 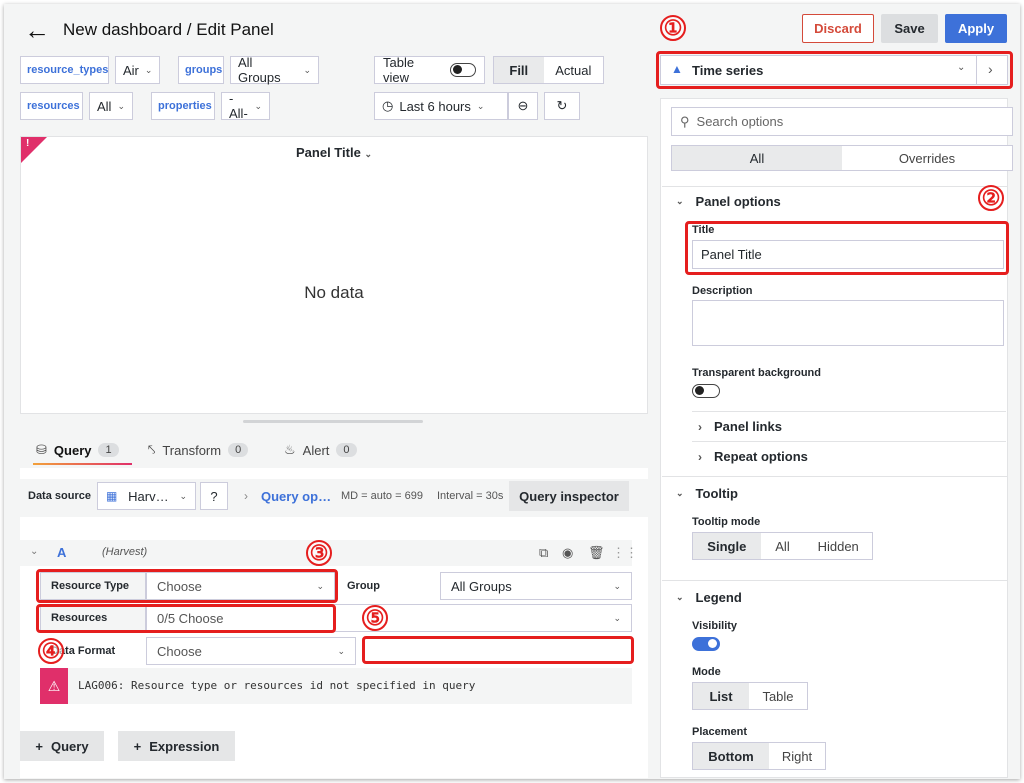 I want to click on var-select-resource-types: Air ⌄, so click(x=137, y=70).